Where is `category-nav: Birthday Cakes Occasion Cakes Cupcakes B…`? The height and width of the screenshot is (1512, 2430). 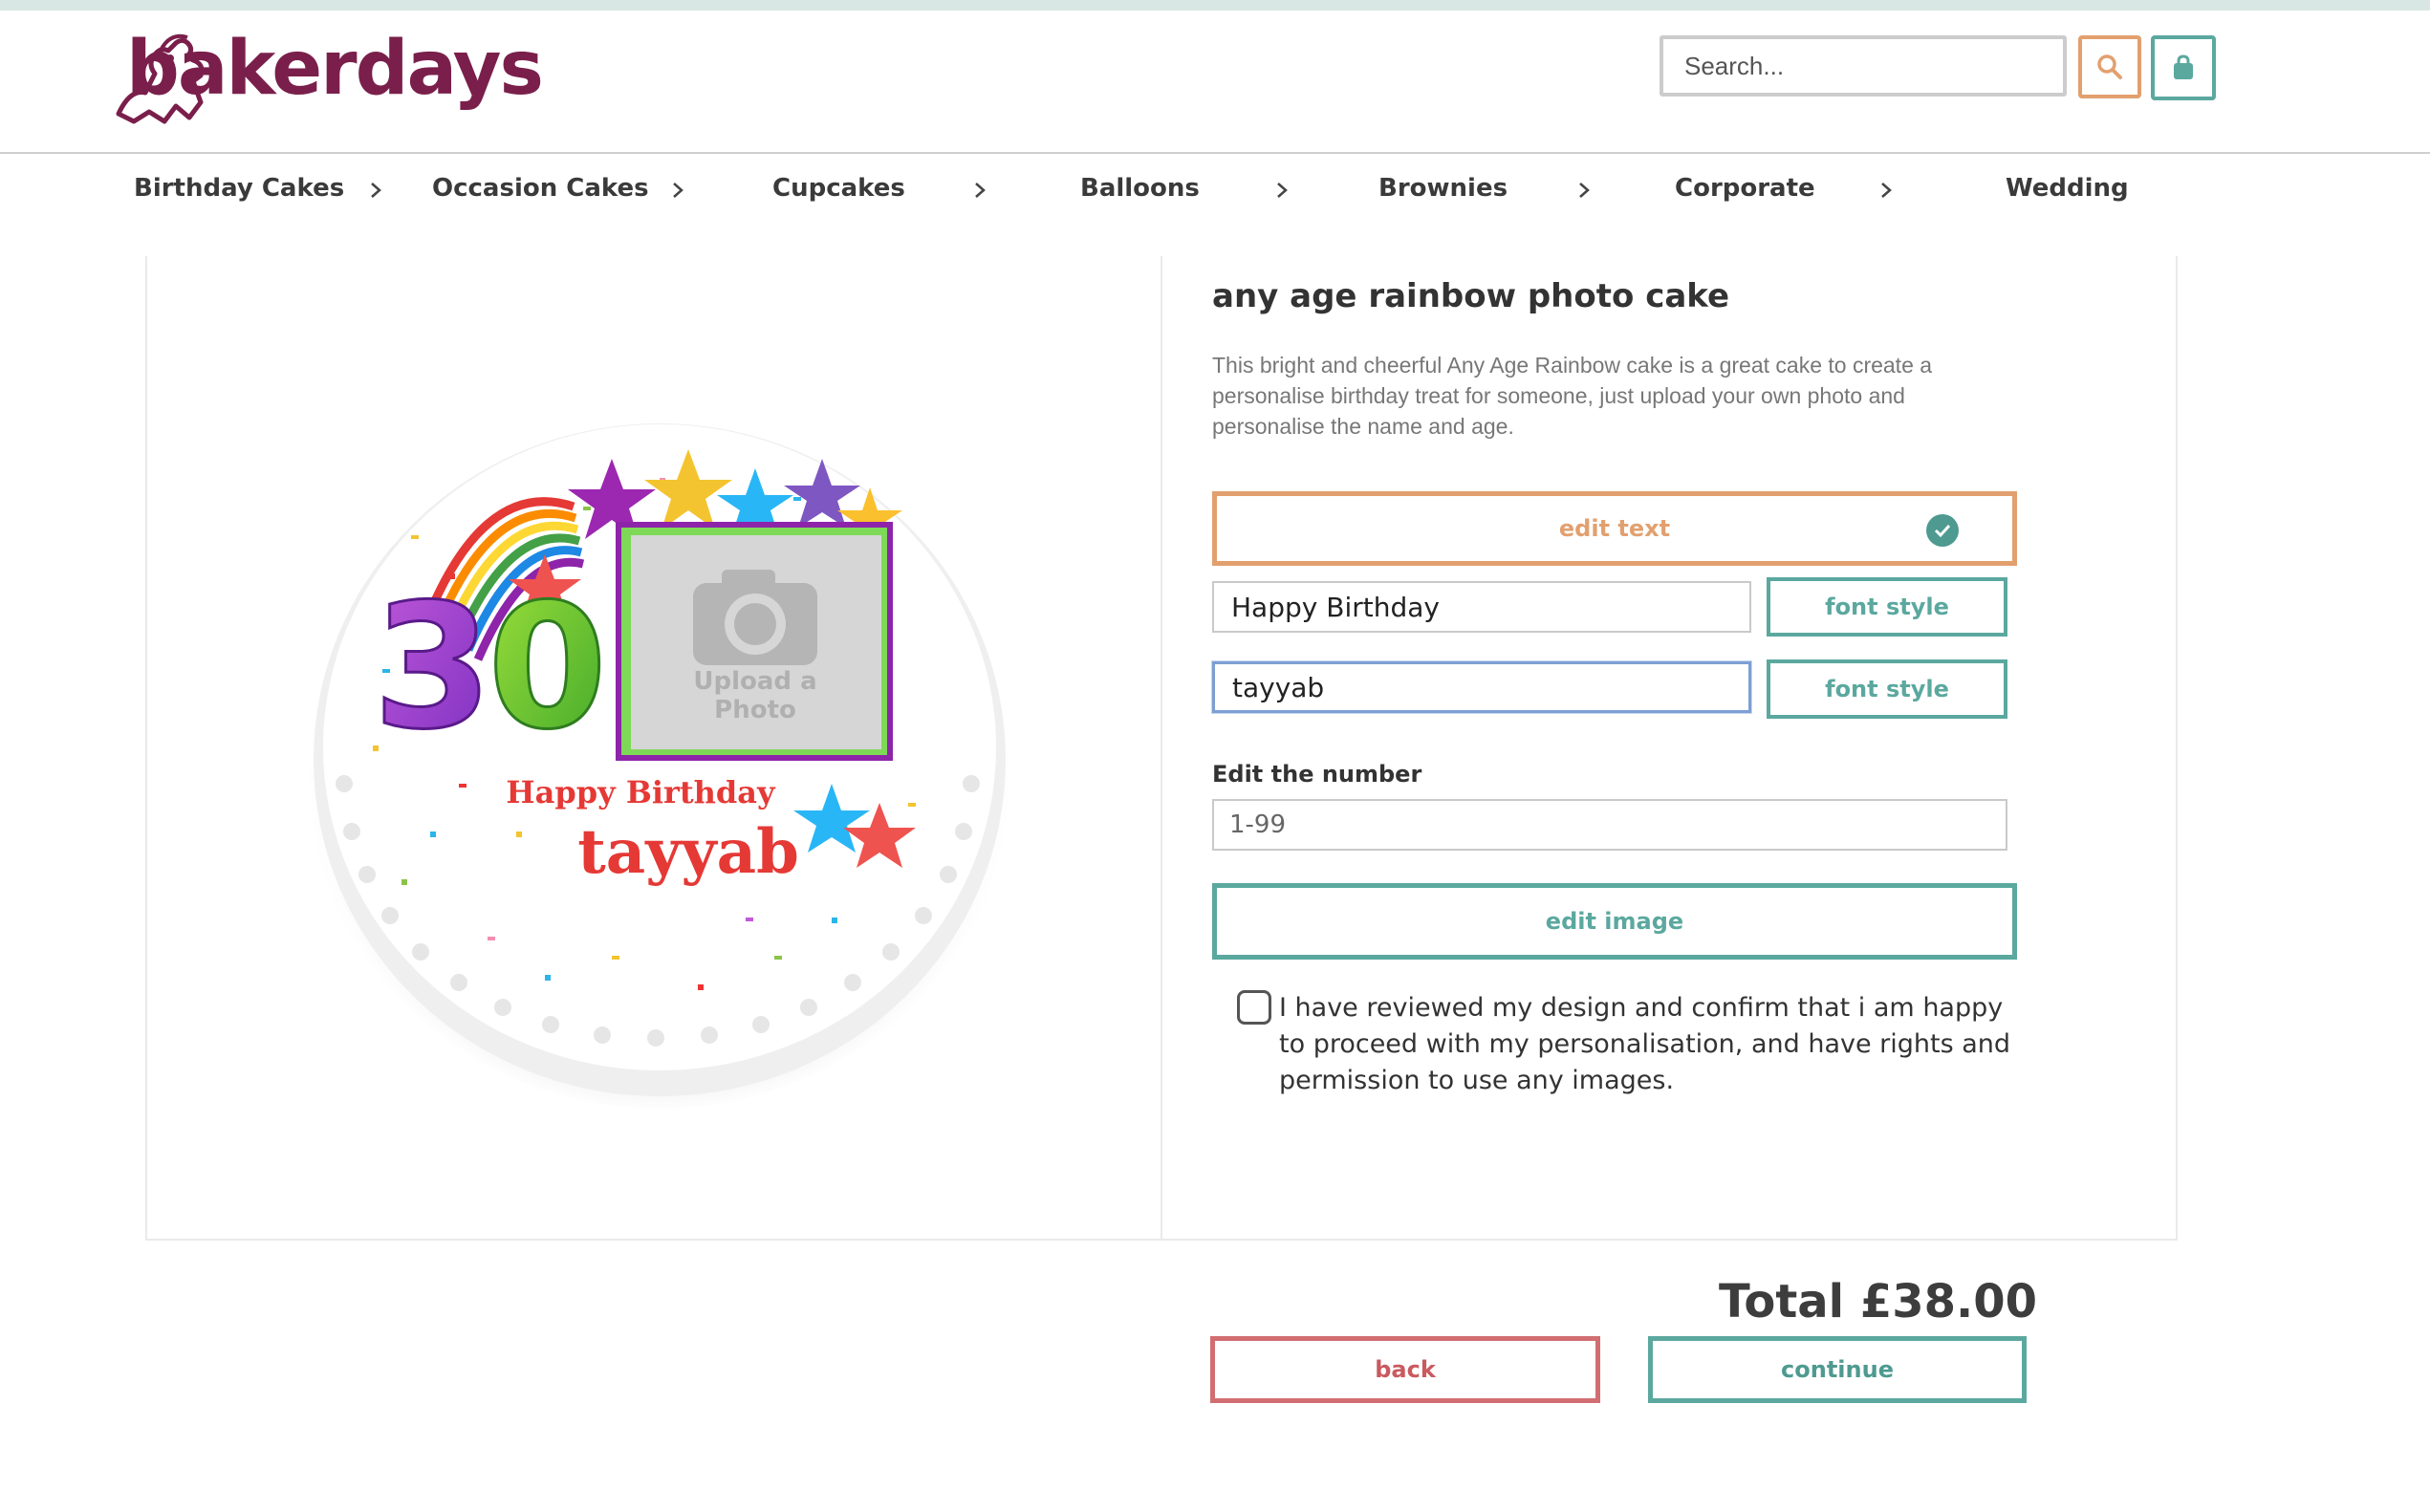 category-nav: Birthday Cakes Occasion Cakes Cupcakes B… is located at coordinates (1215, 187).